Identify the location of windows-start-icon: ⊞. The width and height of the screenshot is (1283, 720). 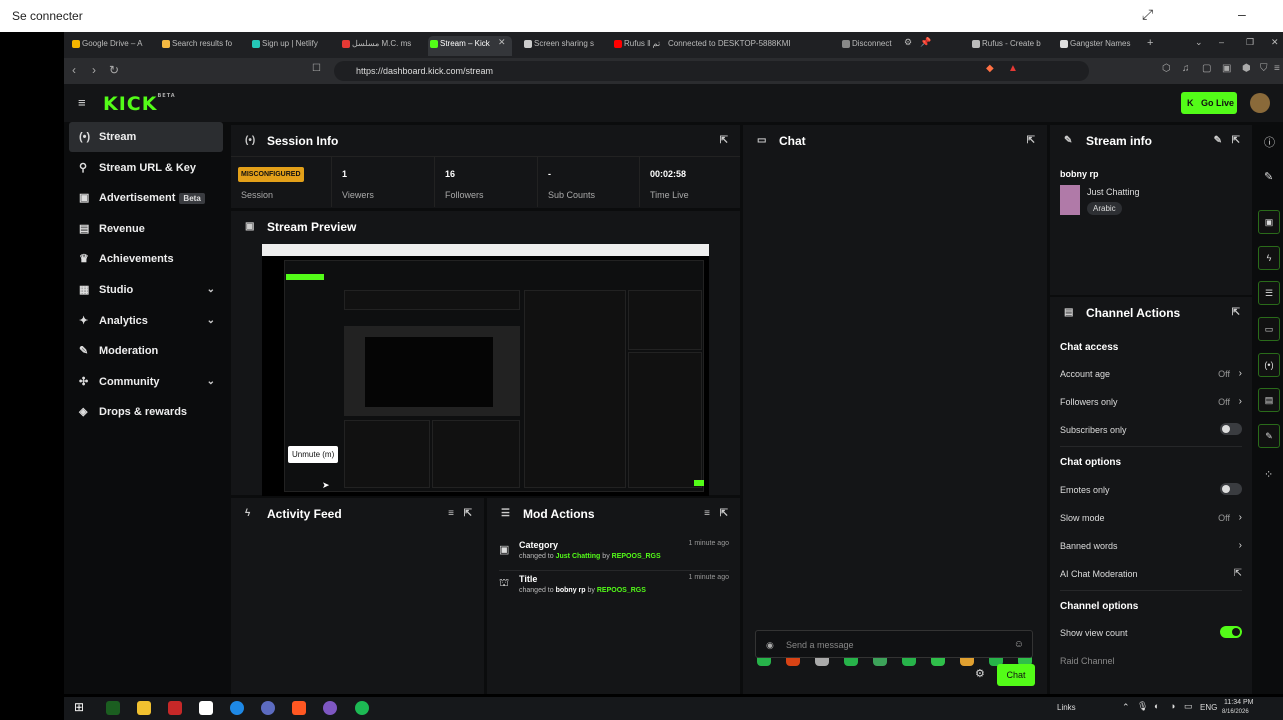
(79, 707).